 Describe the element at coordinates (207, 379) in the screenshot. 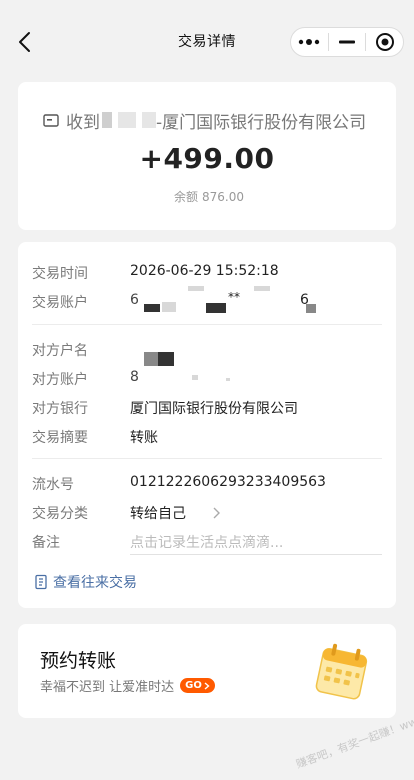

I see `detail-row-counterparty-account: 对方账户 8` at that location.